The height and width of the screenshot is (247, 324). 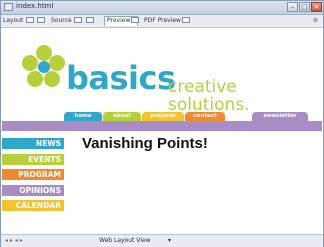 I want to click on source-split-icon, so click(x=90, y=20).